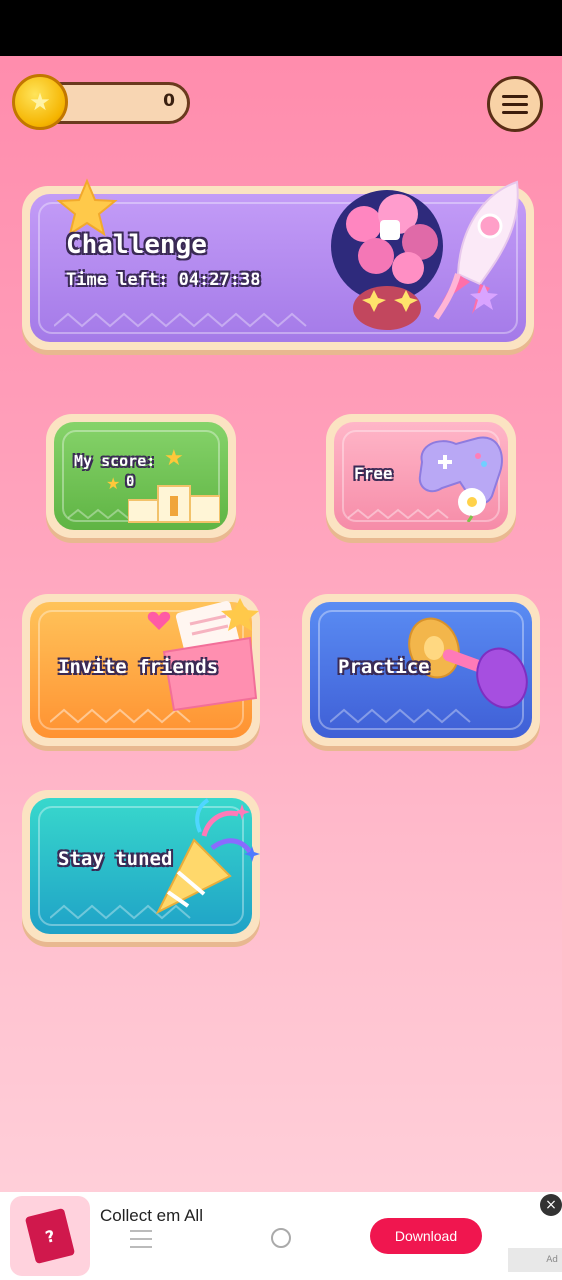 The image size is (562, 1280). I want to click on free-card: Free, so click(421, 476).